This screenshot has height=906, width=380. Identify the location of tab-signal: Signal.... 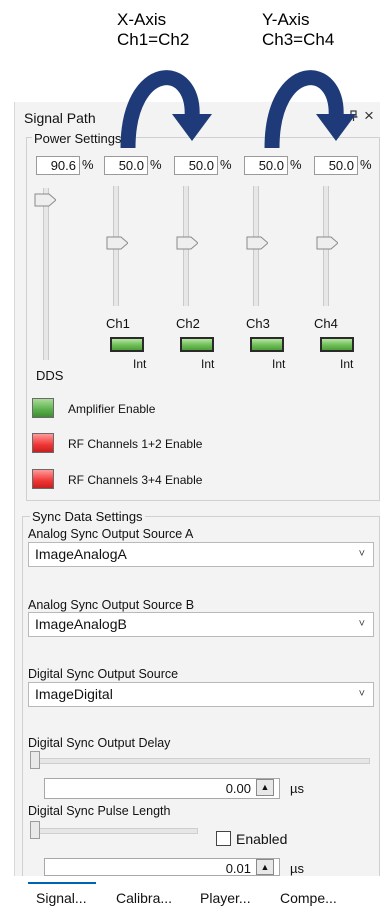
(61, 898).